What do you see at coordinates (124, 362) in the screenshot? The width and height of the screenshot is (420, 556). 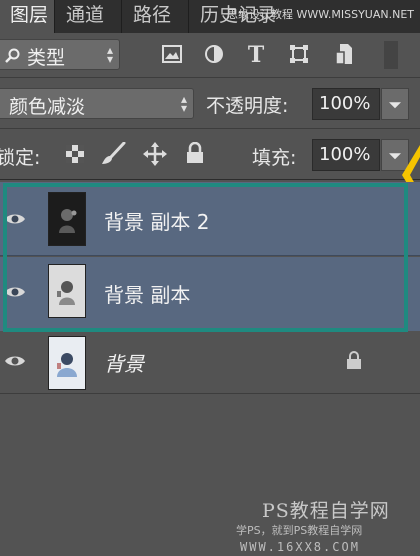 I see `layer-name: 背景` at bounding box center [124, 362].